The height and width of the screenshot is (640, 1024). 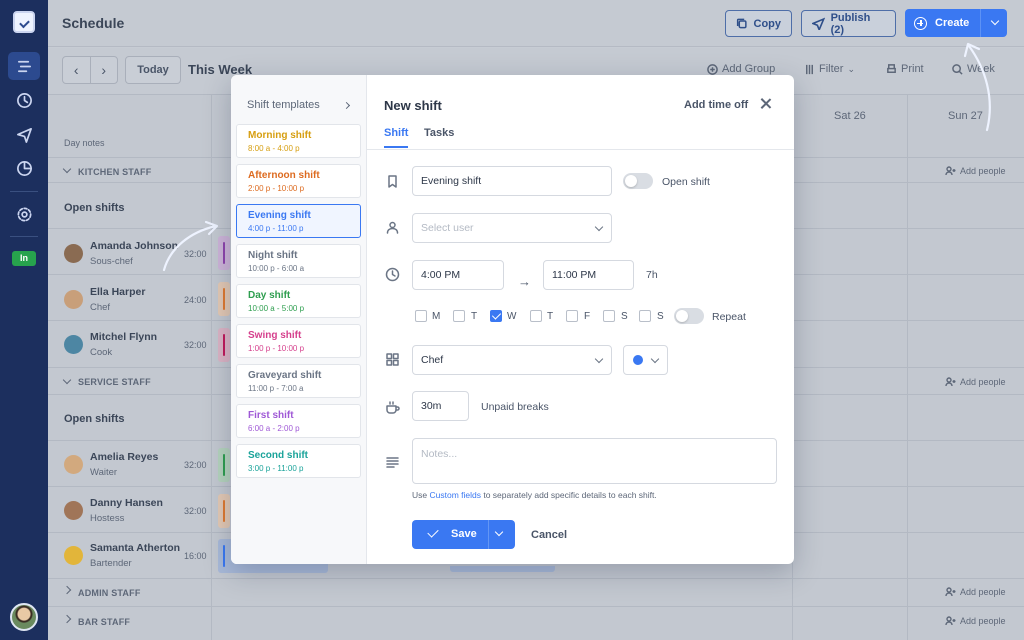 I want to click on open-shifts-label: Open shifts, so click(x=94, y=419).